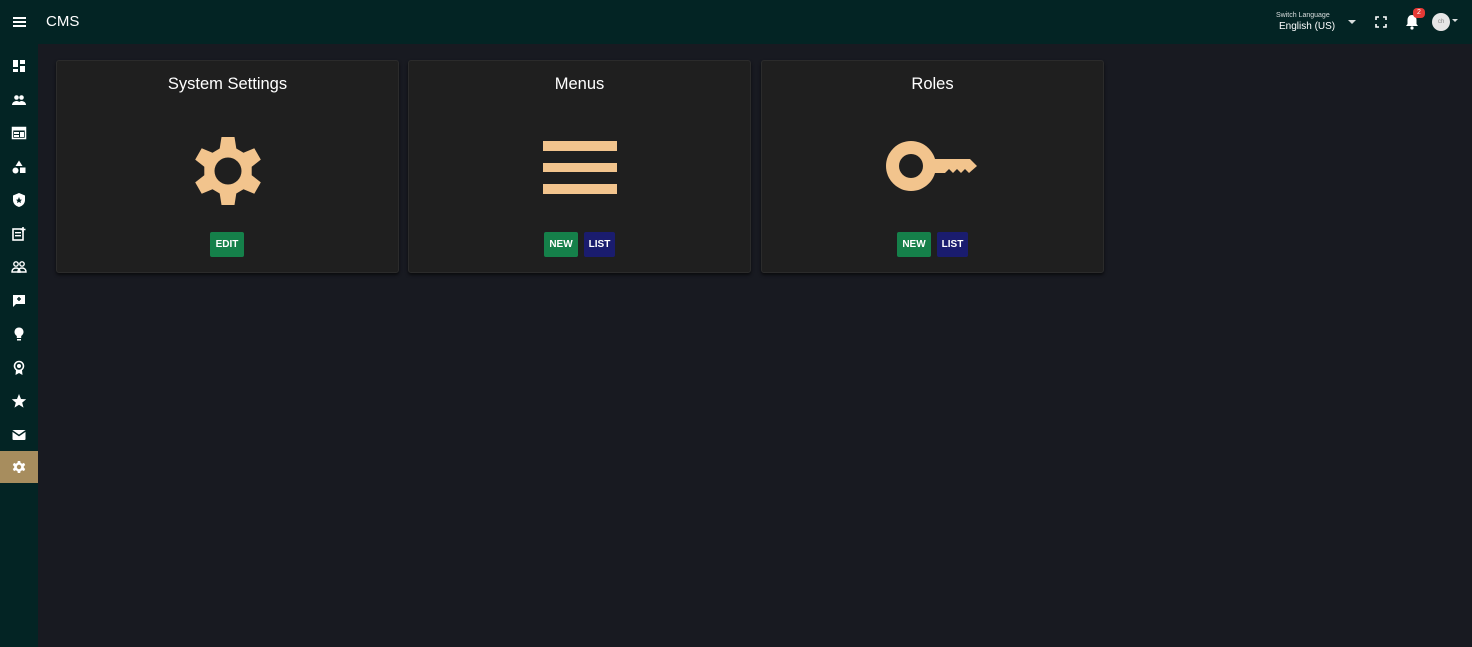 The height and width of the screenshot is (647, 1472). I want to click on sidebar-item-dashboard, so click(19, 66).